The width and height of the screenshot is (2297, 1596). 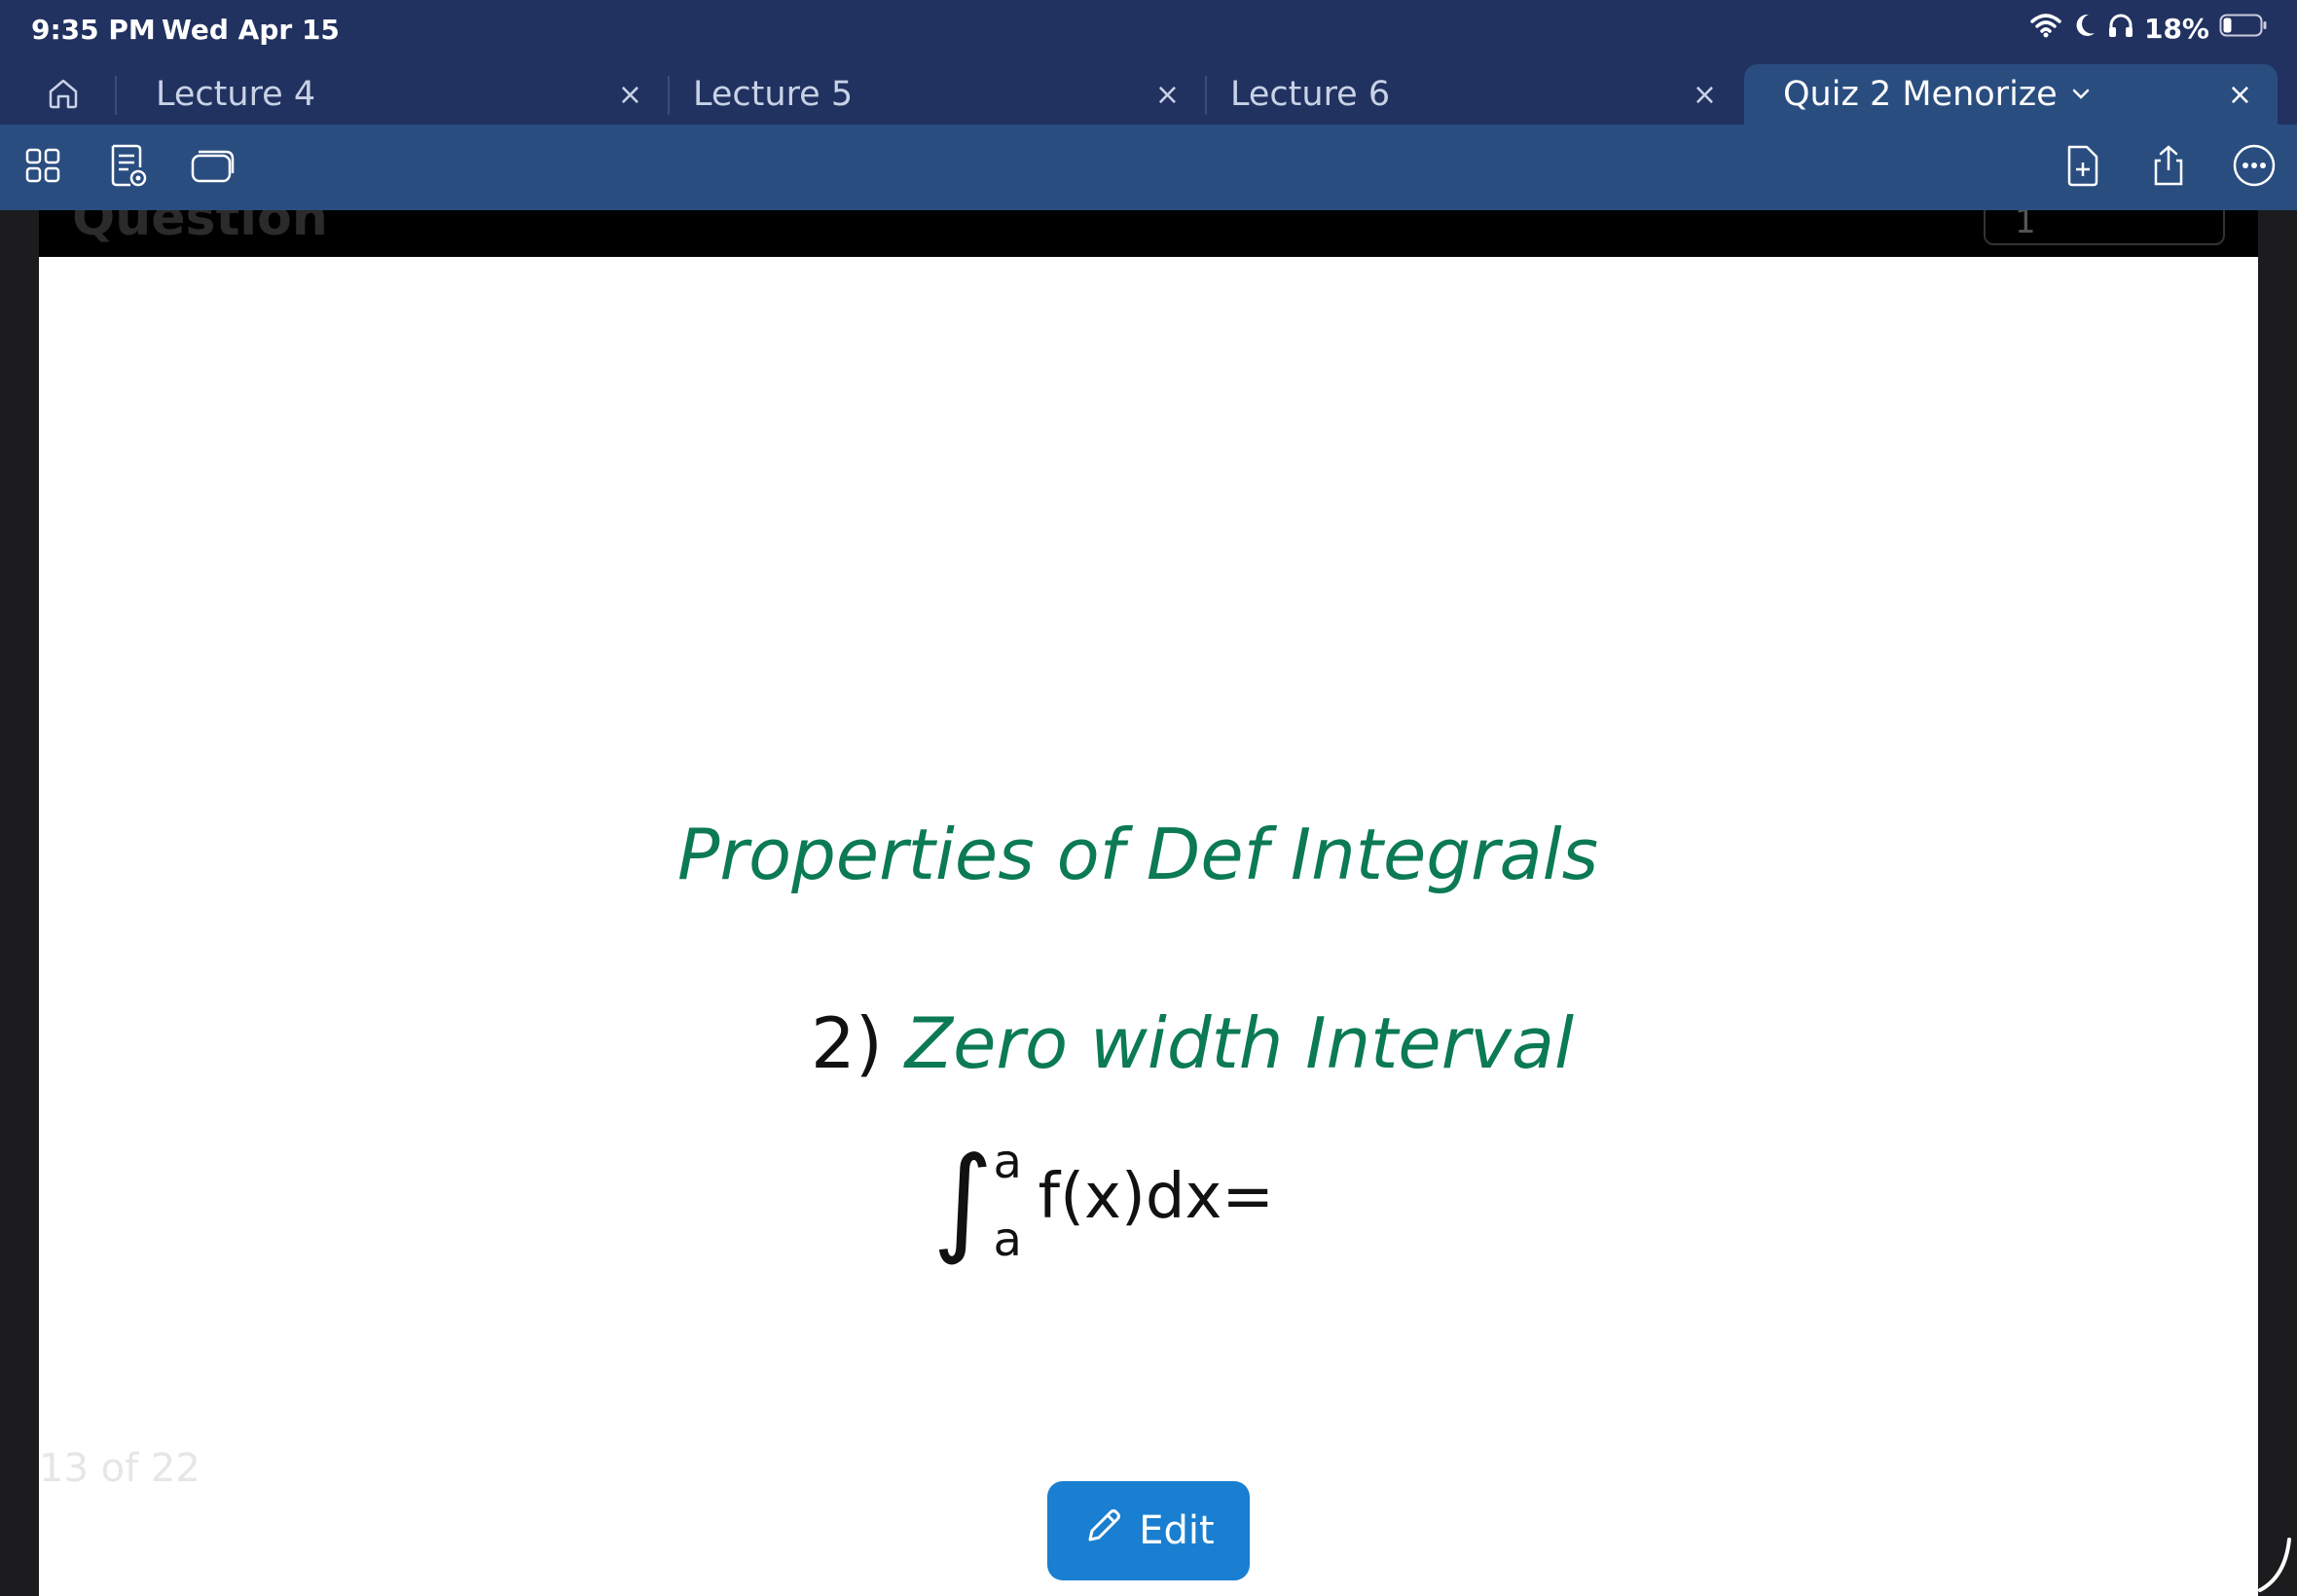 I want to click on tab-lecture-5: Lecture 5 ×, so click(x=929, y=94).